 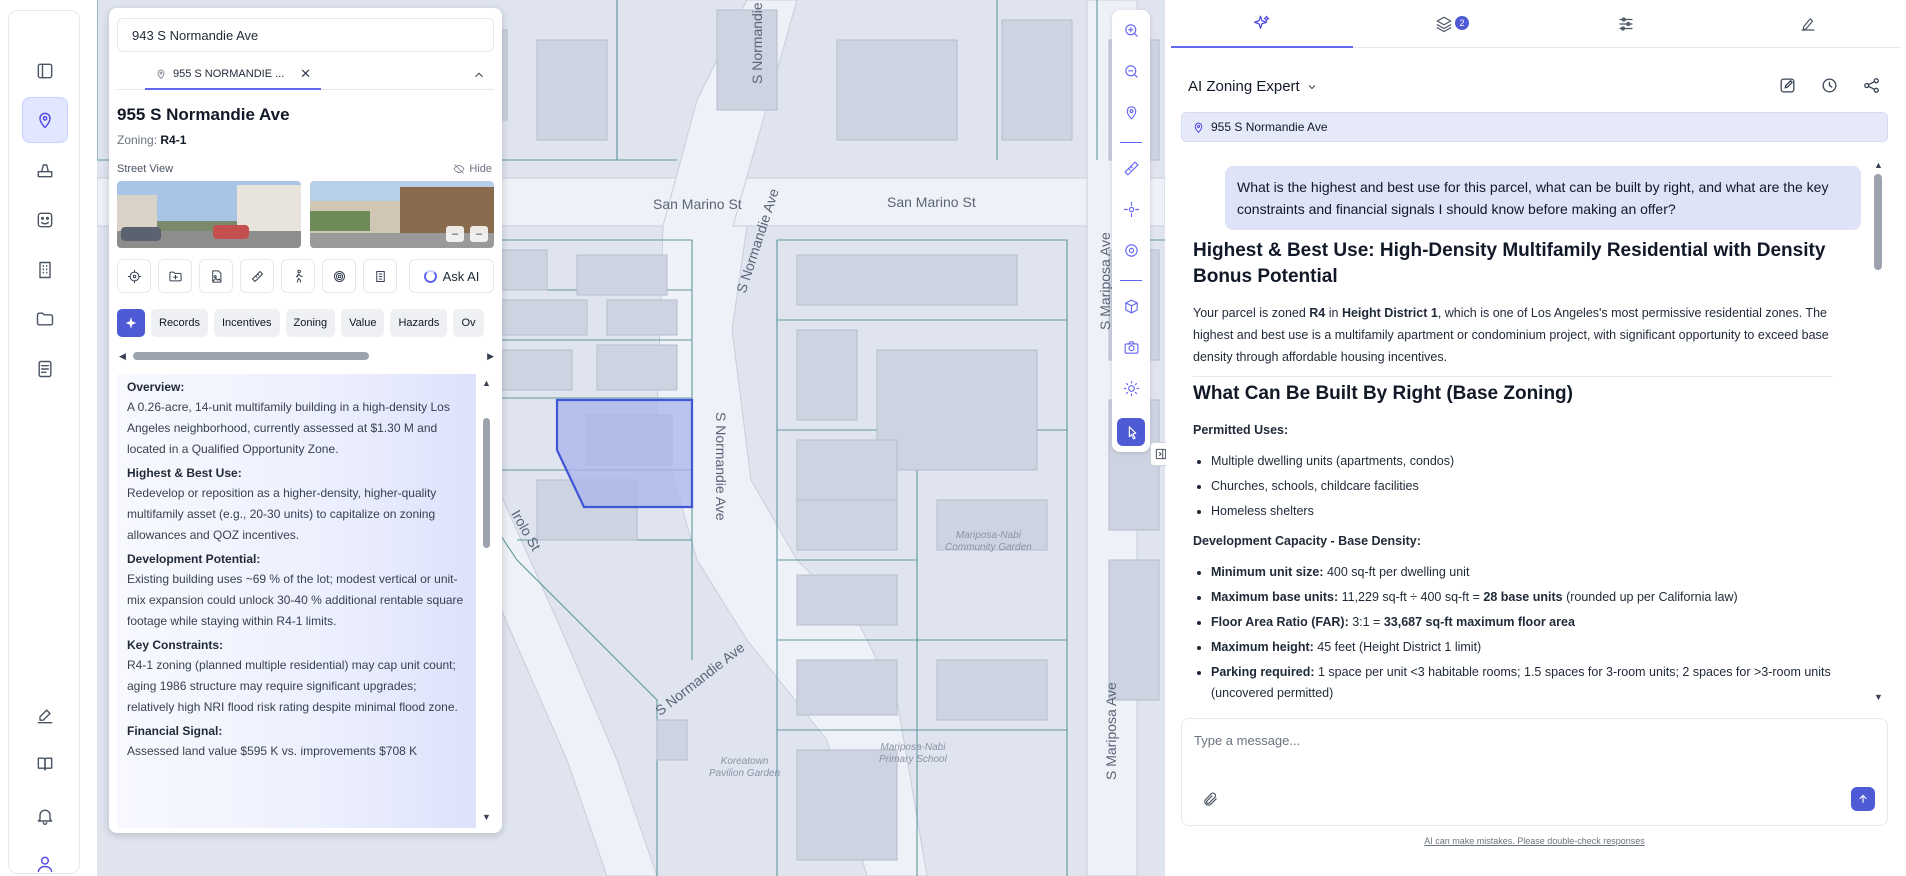 What do you see at coordinates (1789, 87) in the screenshot?
I see `new-chat-icon` at bounding box center [1789, 87].